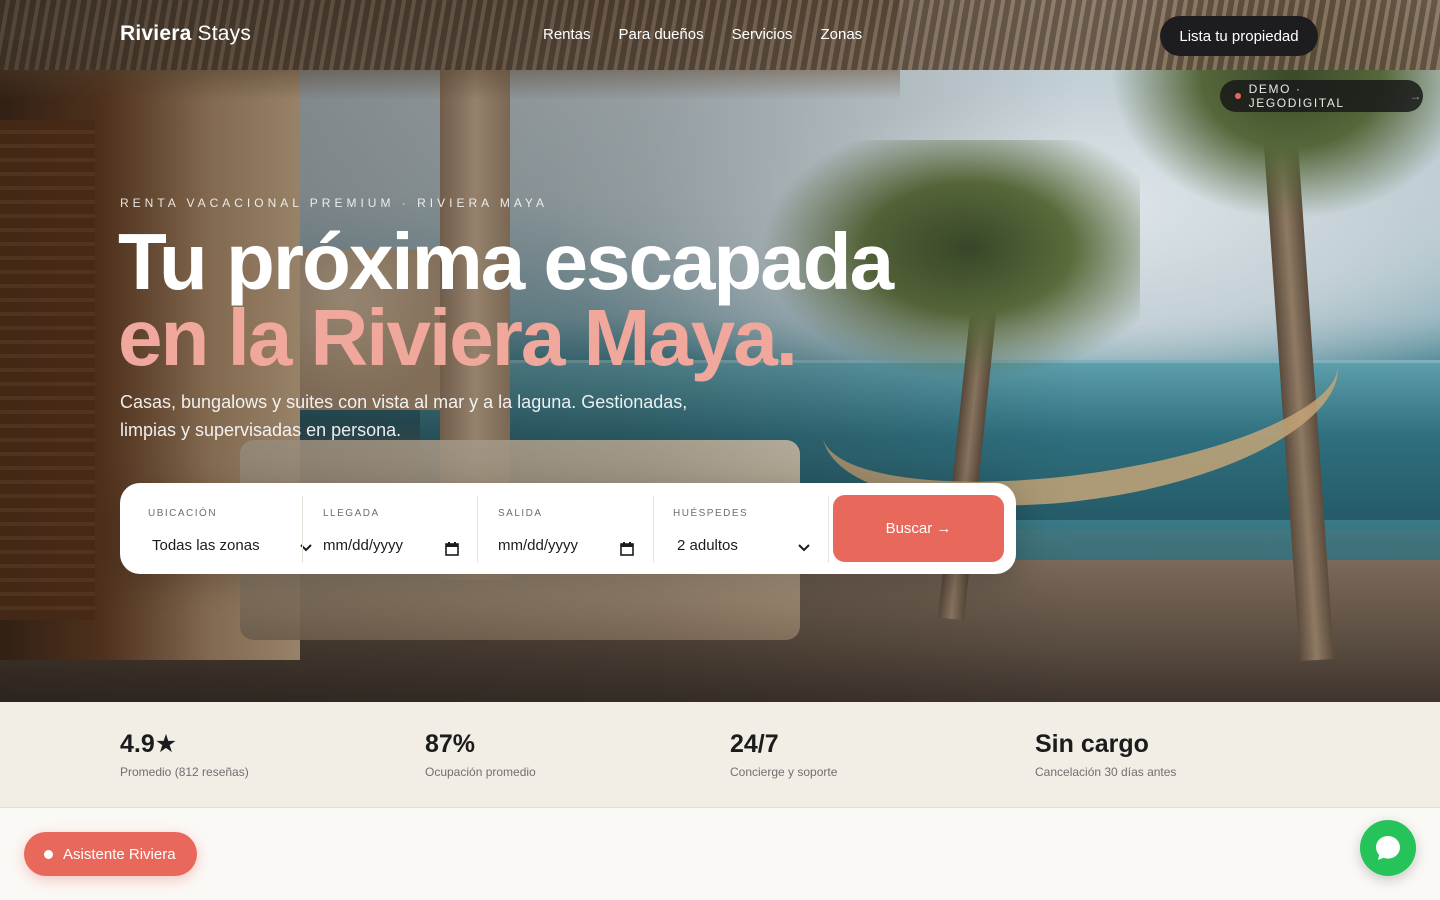  I want to click on list-property-button: Lista tu propiedad, so click(1239, 36).